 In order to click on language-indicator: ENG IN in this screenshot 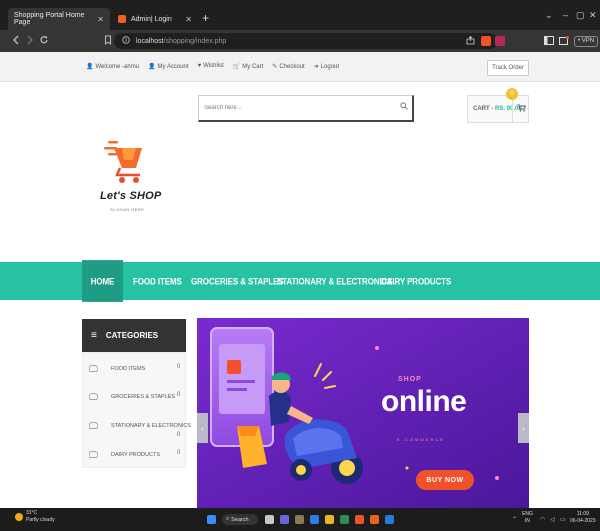, I will do `click(527, 518)`.